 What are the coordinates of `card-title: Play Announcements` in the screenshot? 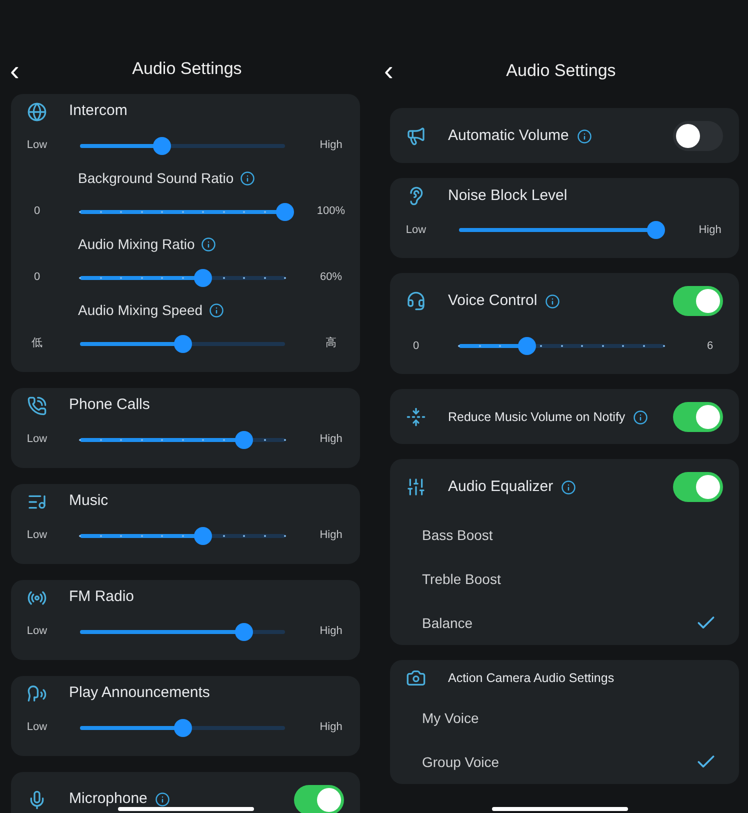 It's located at (139, 693).